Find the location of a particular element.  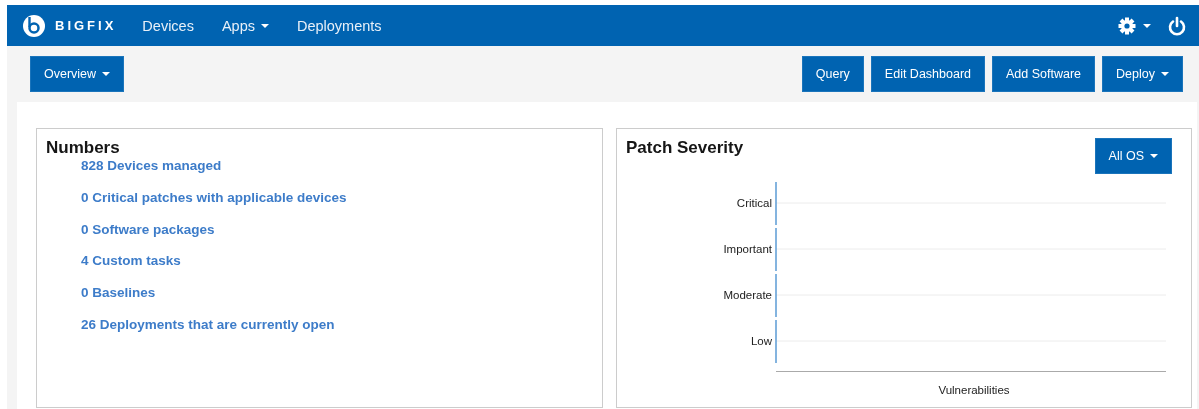

axis-title: Vulnerabilities is located at coordinates (974, 390).